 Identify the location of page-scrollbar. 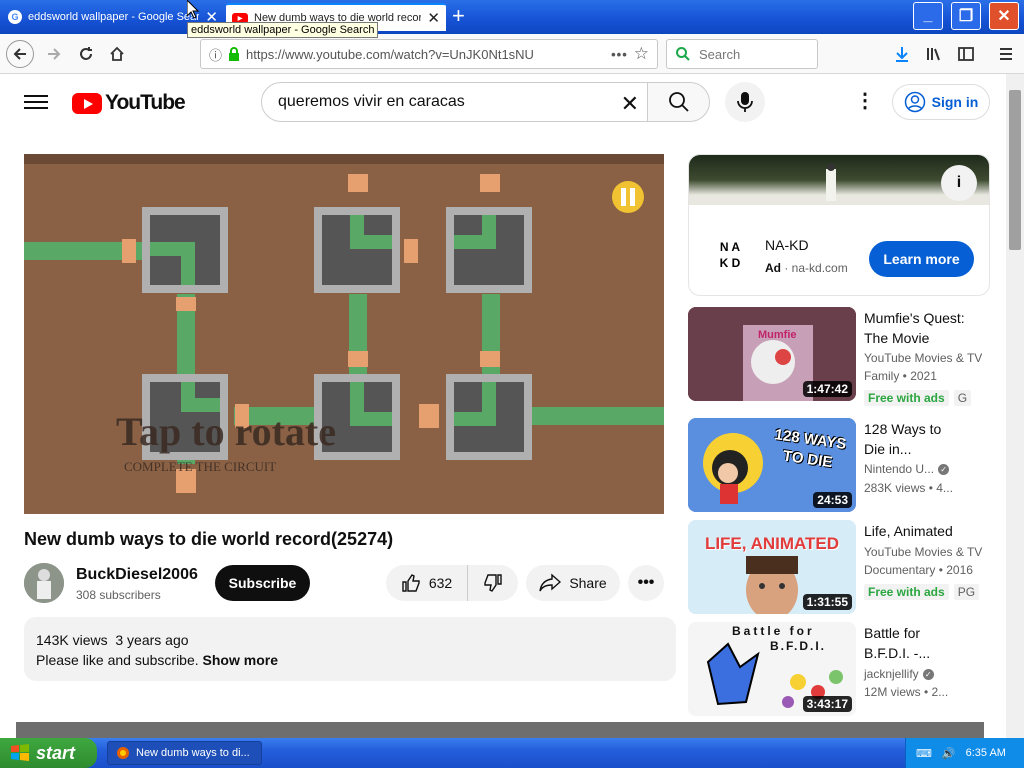
(1015, 406).